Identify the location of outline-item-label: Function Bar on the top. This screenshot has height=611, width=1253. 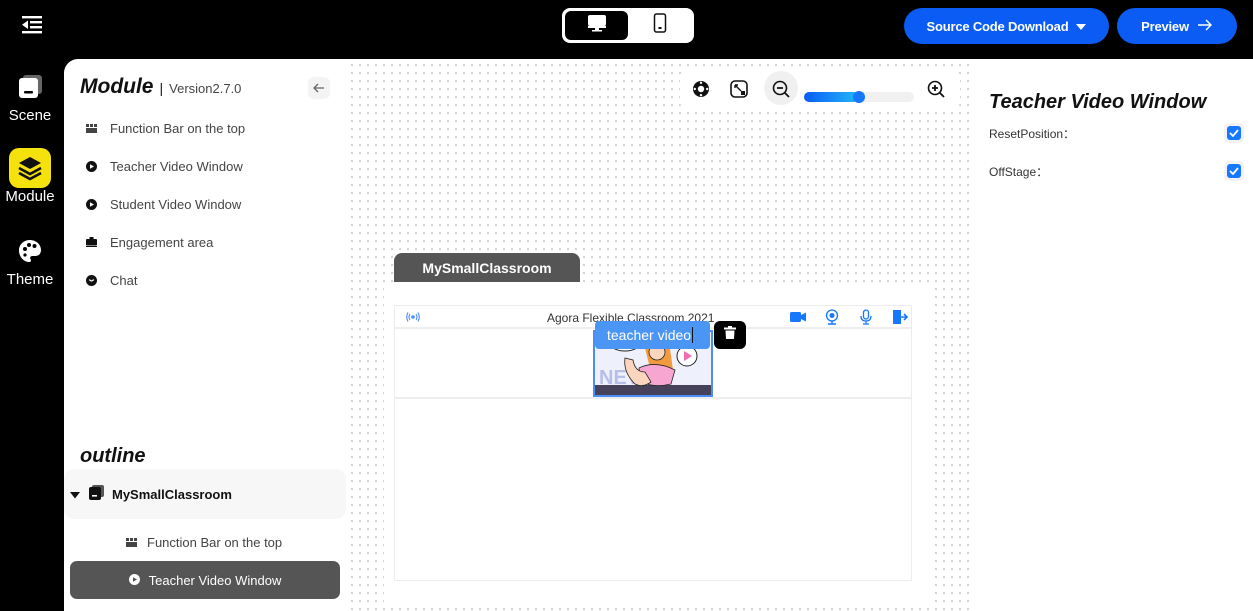
(215, 542).